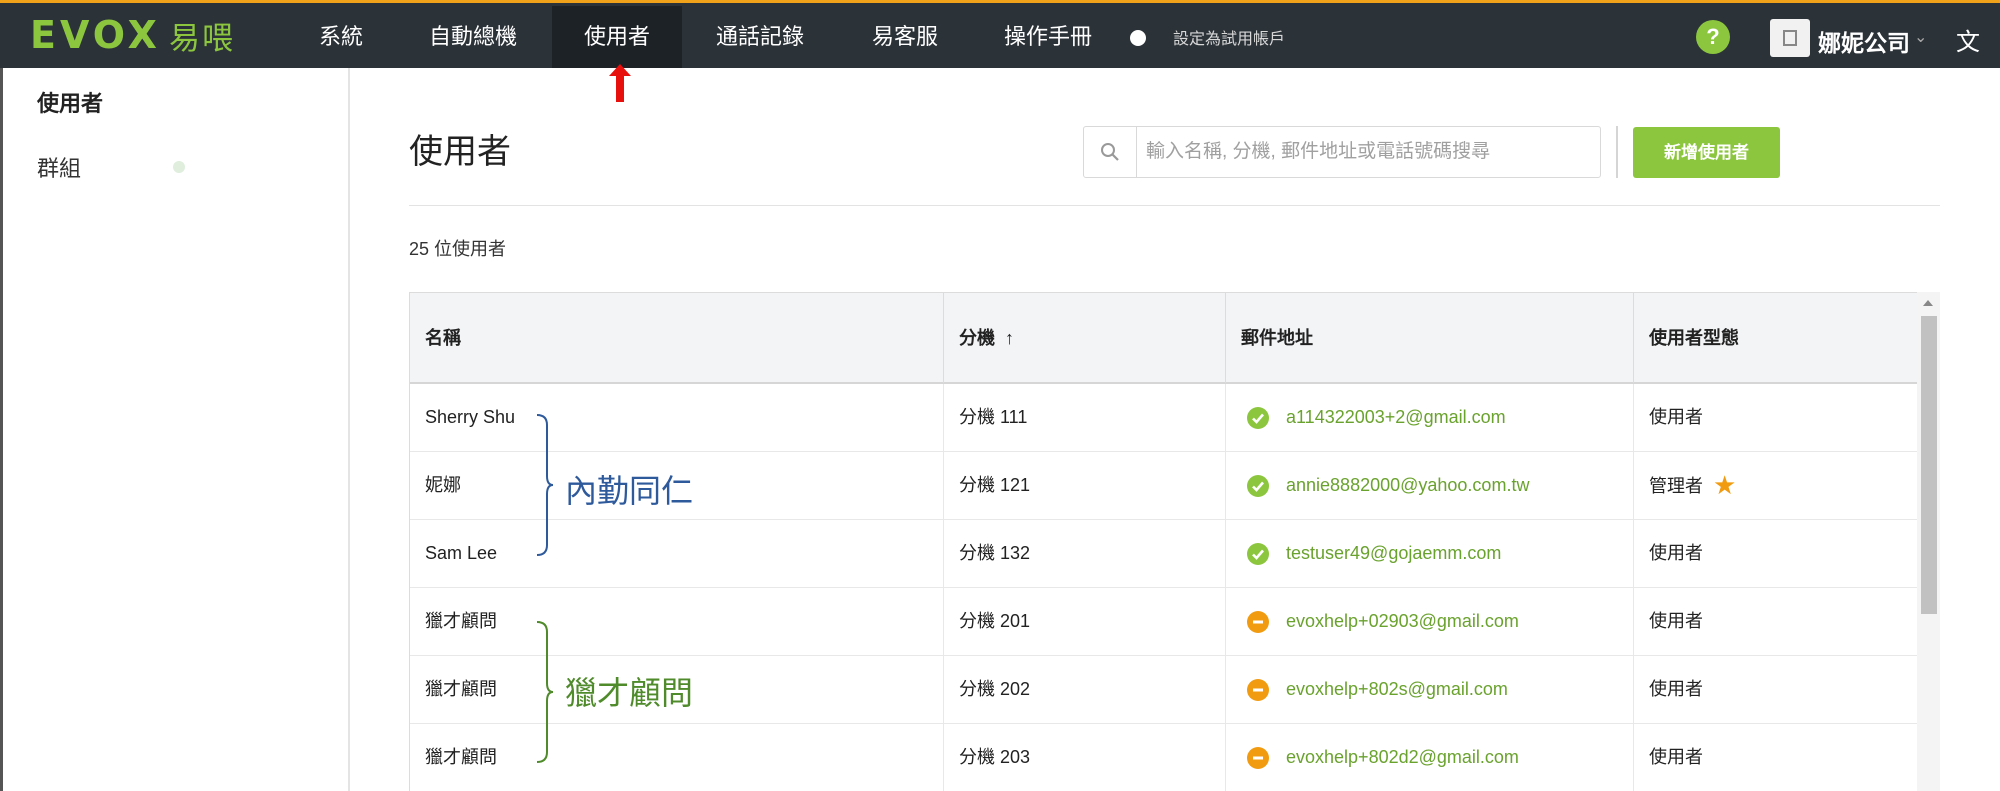  Describe the element at coordinates (1790, 38) in the screenshot. I see `building-icon` at that location.